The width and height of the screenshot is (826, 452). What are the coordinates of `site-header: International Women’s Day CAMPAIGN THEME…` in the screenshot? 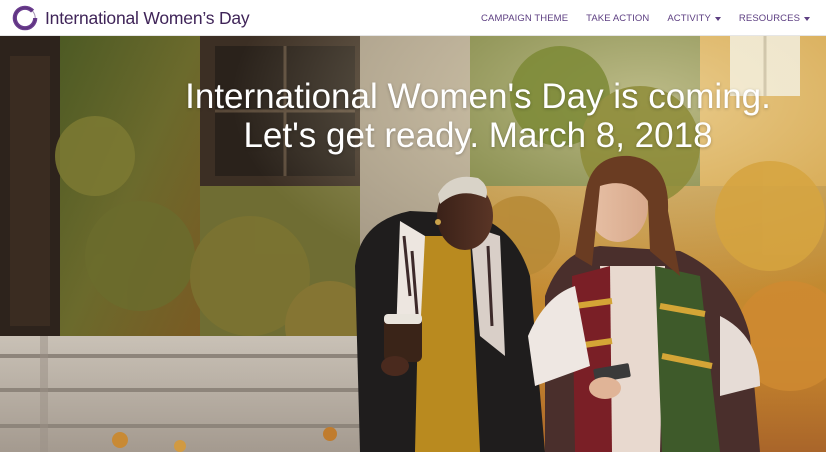 It's located at (413, 18).